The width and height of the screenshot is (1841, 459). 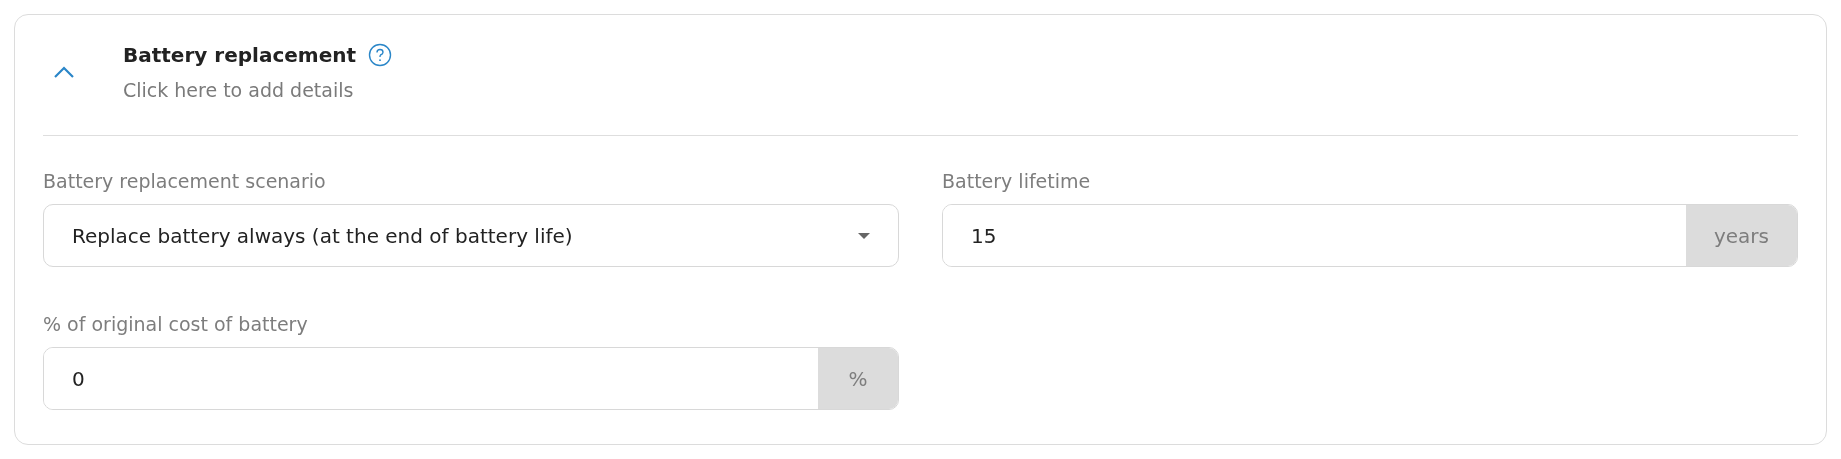 I want to click on help-icon, so click(x=380, y=55).